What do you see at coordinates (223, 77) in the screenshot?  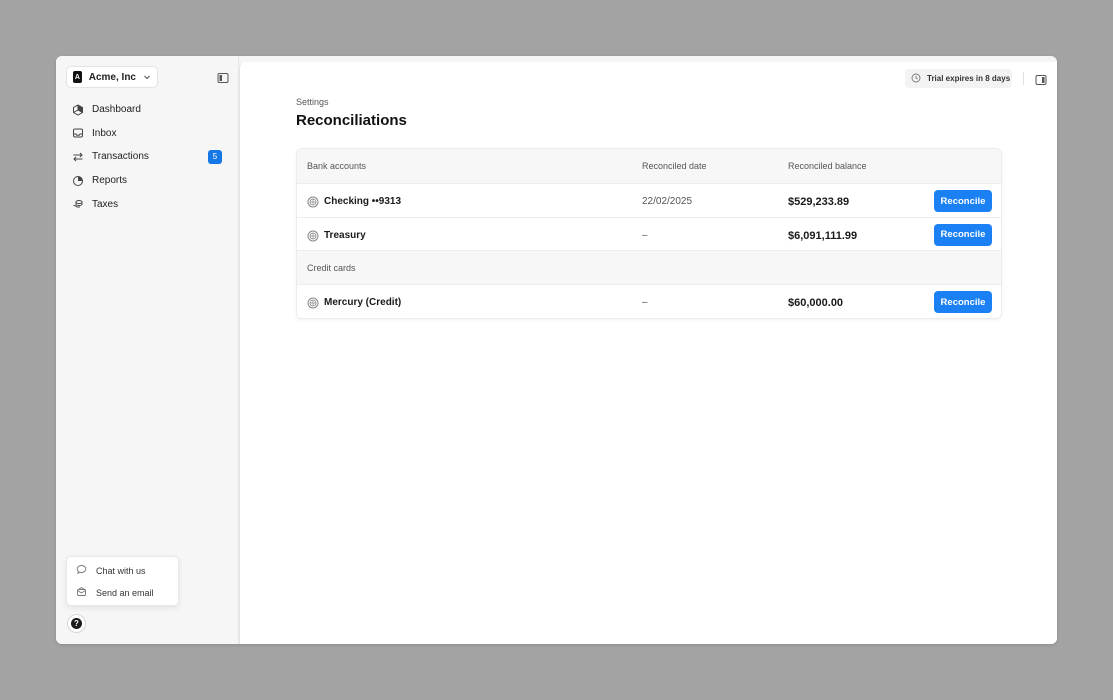 I see `sidebar-toggle-icon` at bounding box center [223, 77].